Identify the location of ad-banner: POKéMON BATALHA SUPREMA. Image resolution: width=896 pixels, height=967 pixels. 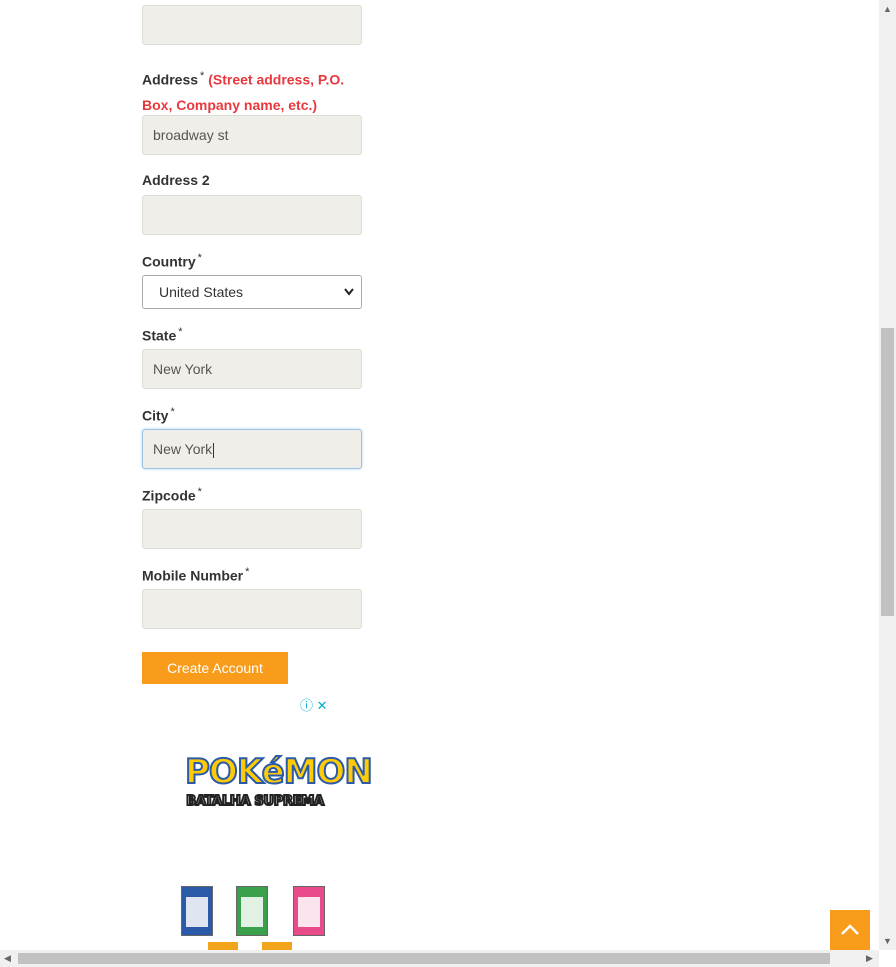
(279, 780).